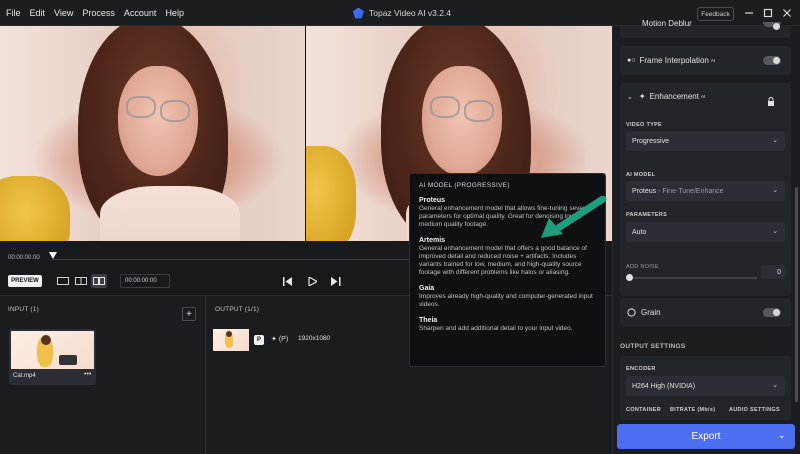  I want to click on yellow-chair, so click(35, 208).